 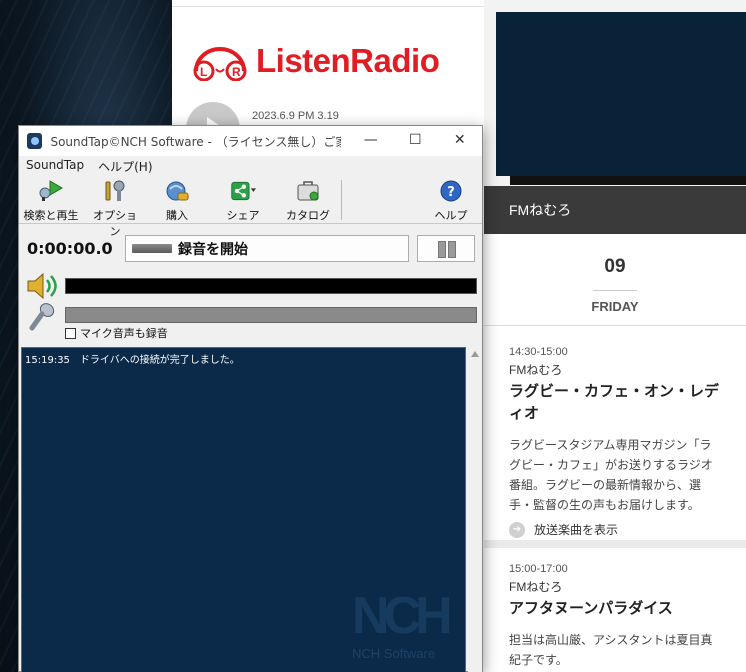 What do you see at coordinates (42, 286) in the screenshot?
I see `speaker-icon` at bounding box center [42, 286].